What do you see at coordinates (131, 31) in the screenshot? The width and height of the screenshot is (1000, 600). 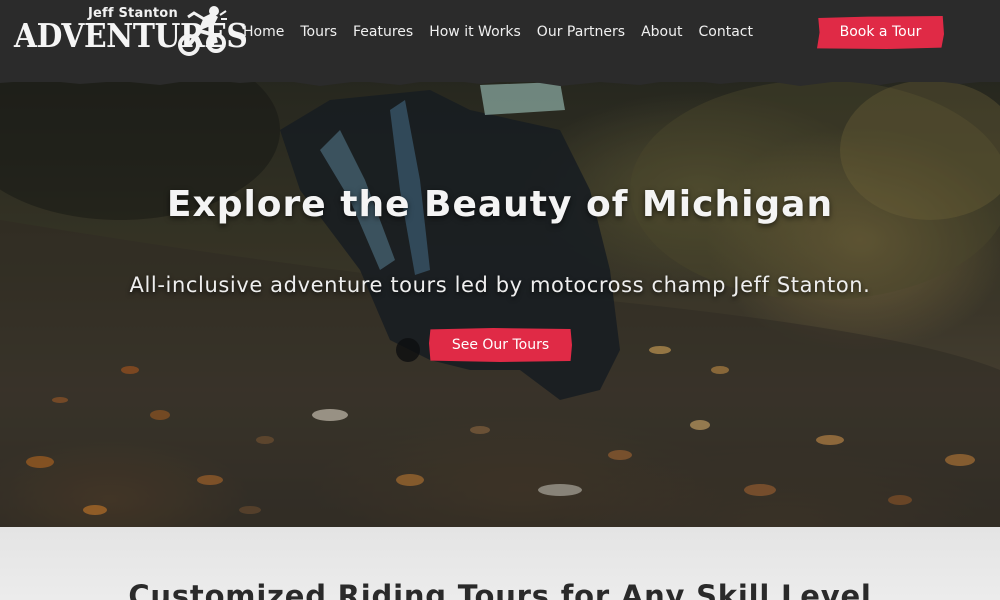 I see `site-logo: Jeff Stanton ADVENTURES` at bounding box center [131, 31].